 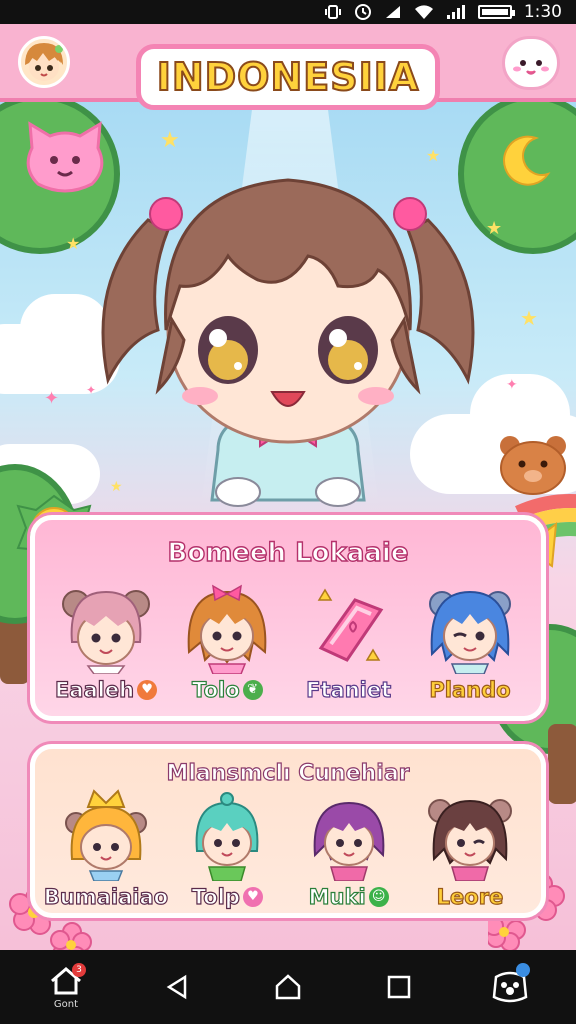 I want to click on wifi-icon, so click(x=424, y=12).